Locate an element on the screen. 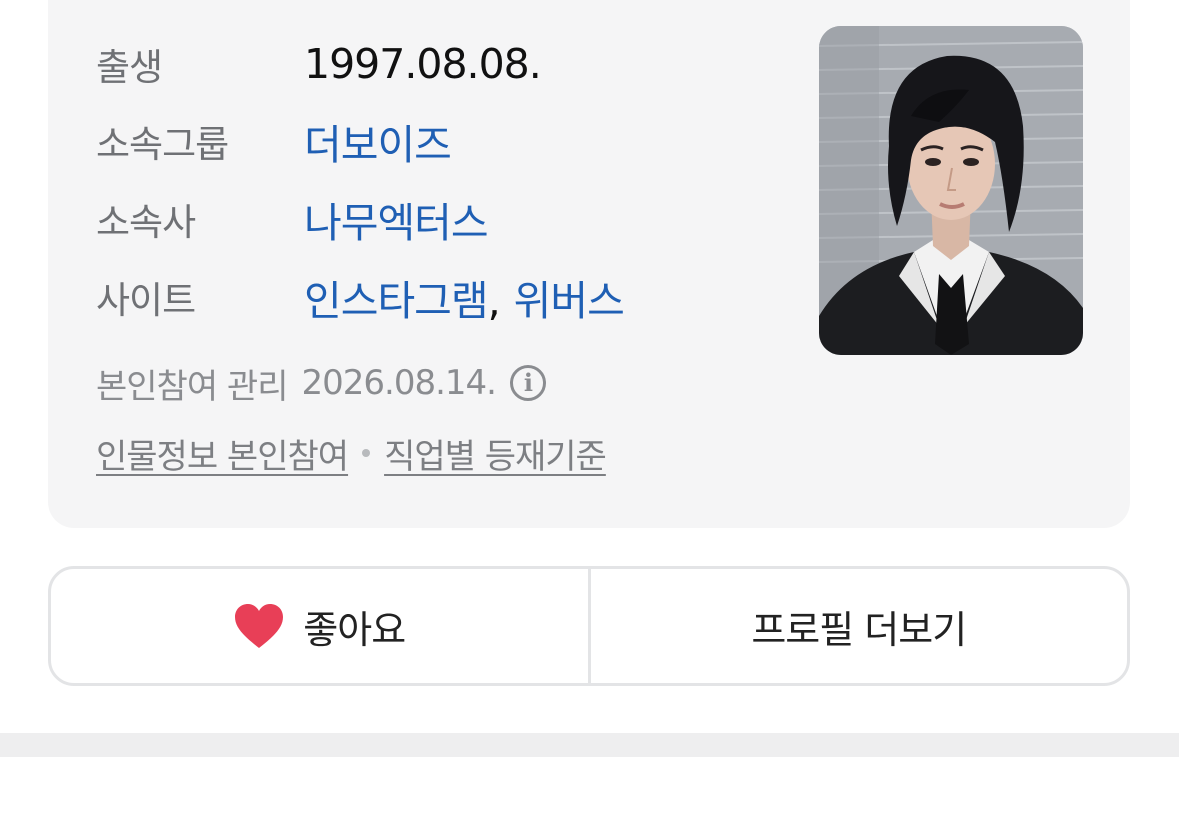  birth-row: 출생 1997.08.08. is located at coordinates (319, 64).